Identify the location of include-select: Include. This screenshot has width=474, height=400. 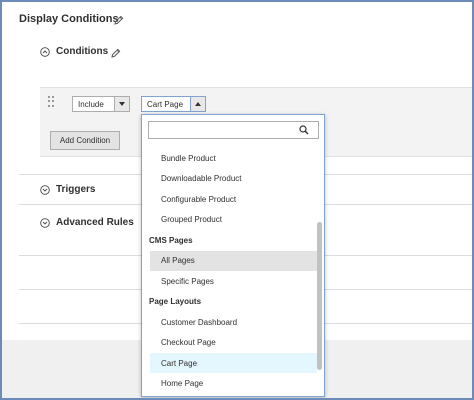
(101, 104).